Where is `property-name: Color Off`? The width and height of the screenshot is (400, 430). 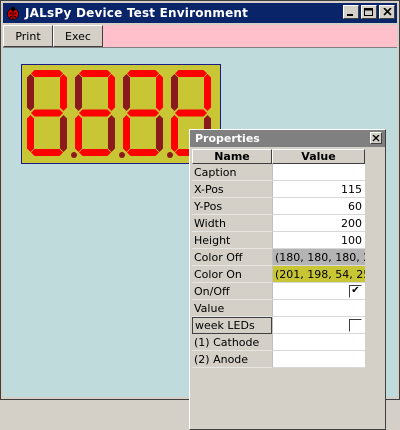
property-name: Color Off is located at coordinates (232, 257).